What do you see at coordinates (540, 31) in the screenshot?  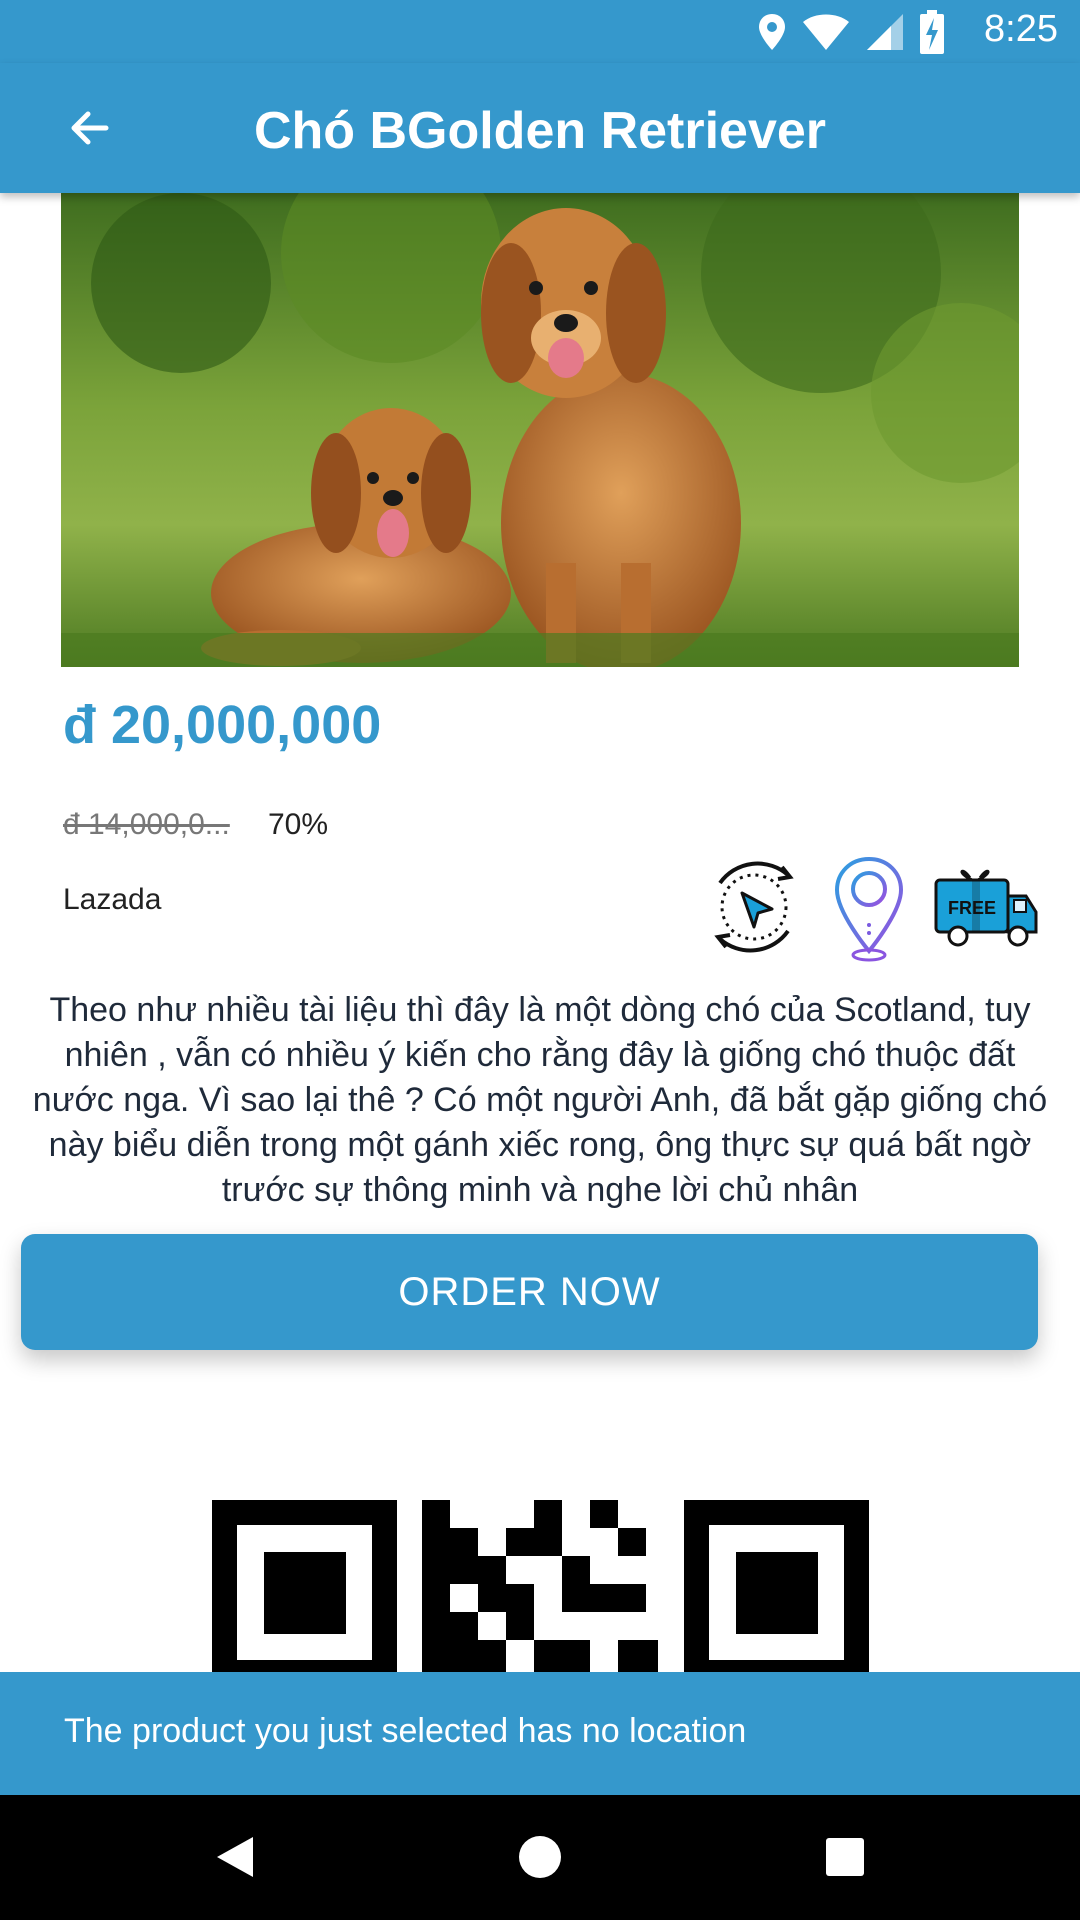 I see `status-bar: 8:25` at bounding box center [540, 31].